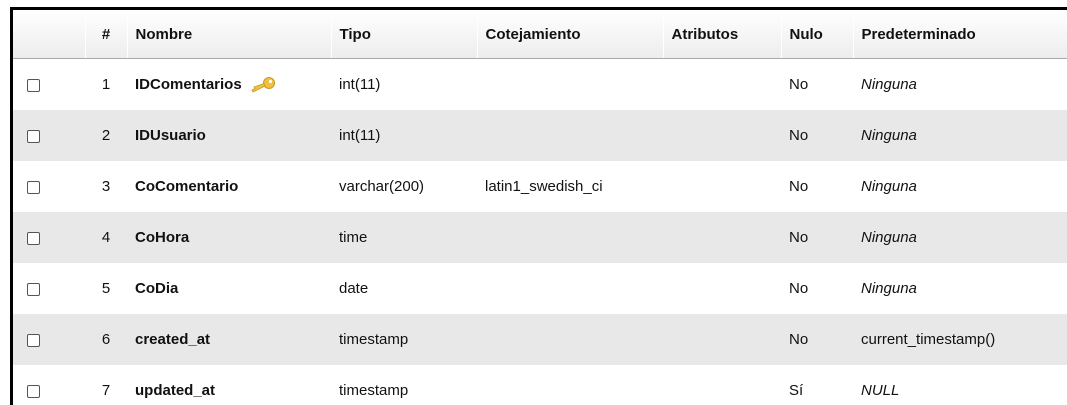 The image size is (1067, 405). I want to click on column-name: updated_at, so click(175, 390).